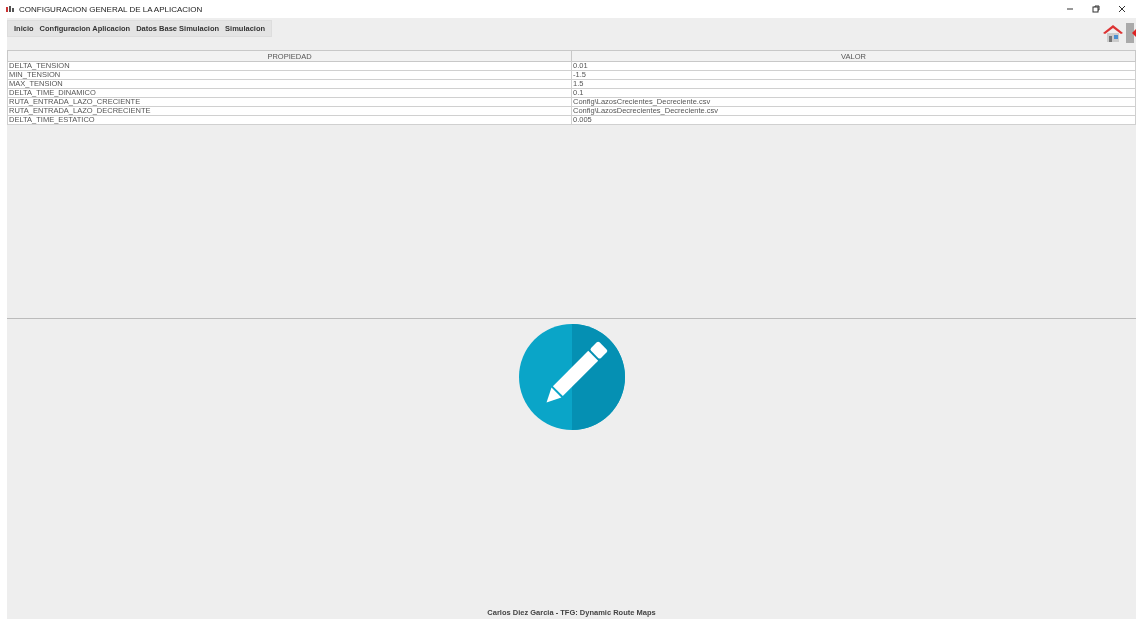  Describe the element at coordinates (1122, 9) in the screenshot. I see `close-icon` at that location.